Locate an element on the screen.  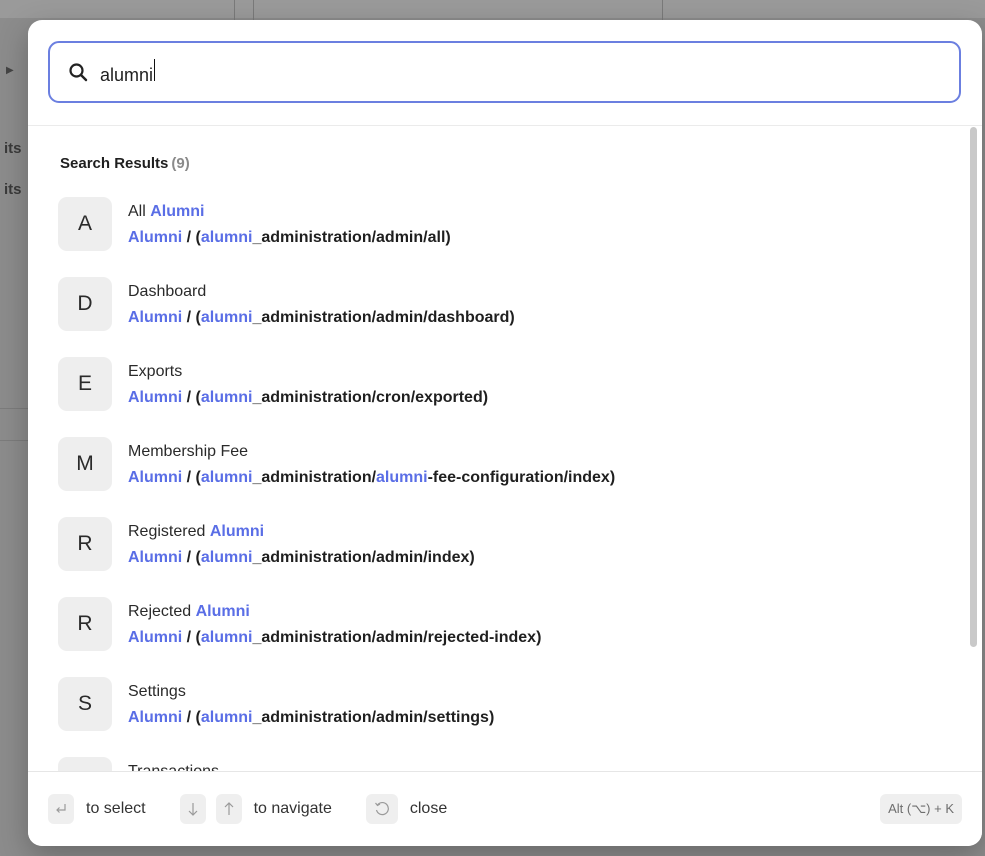
search-input: alumni is located at coordinates (480, 72).